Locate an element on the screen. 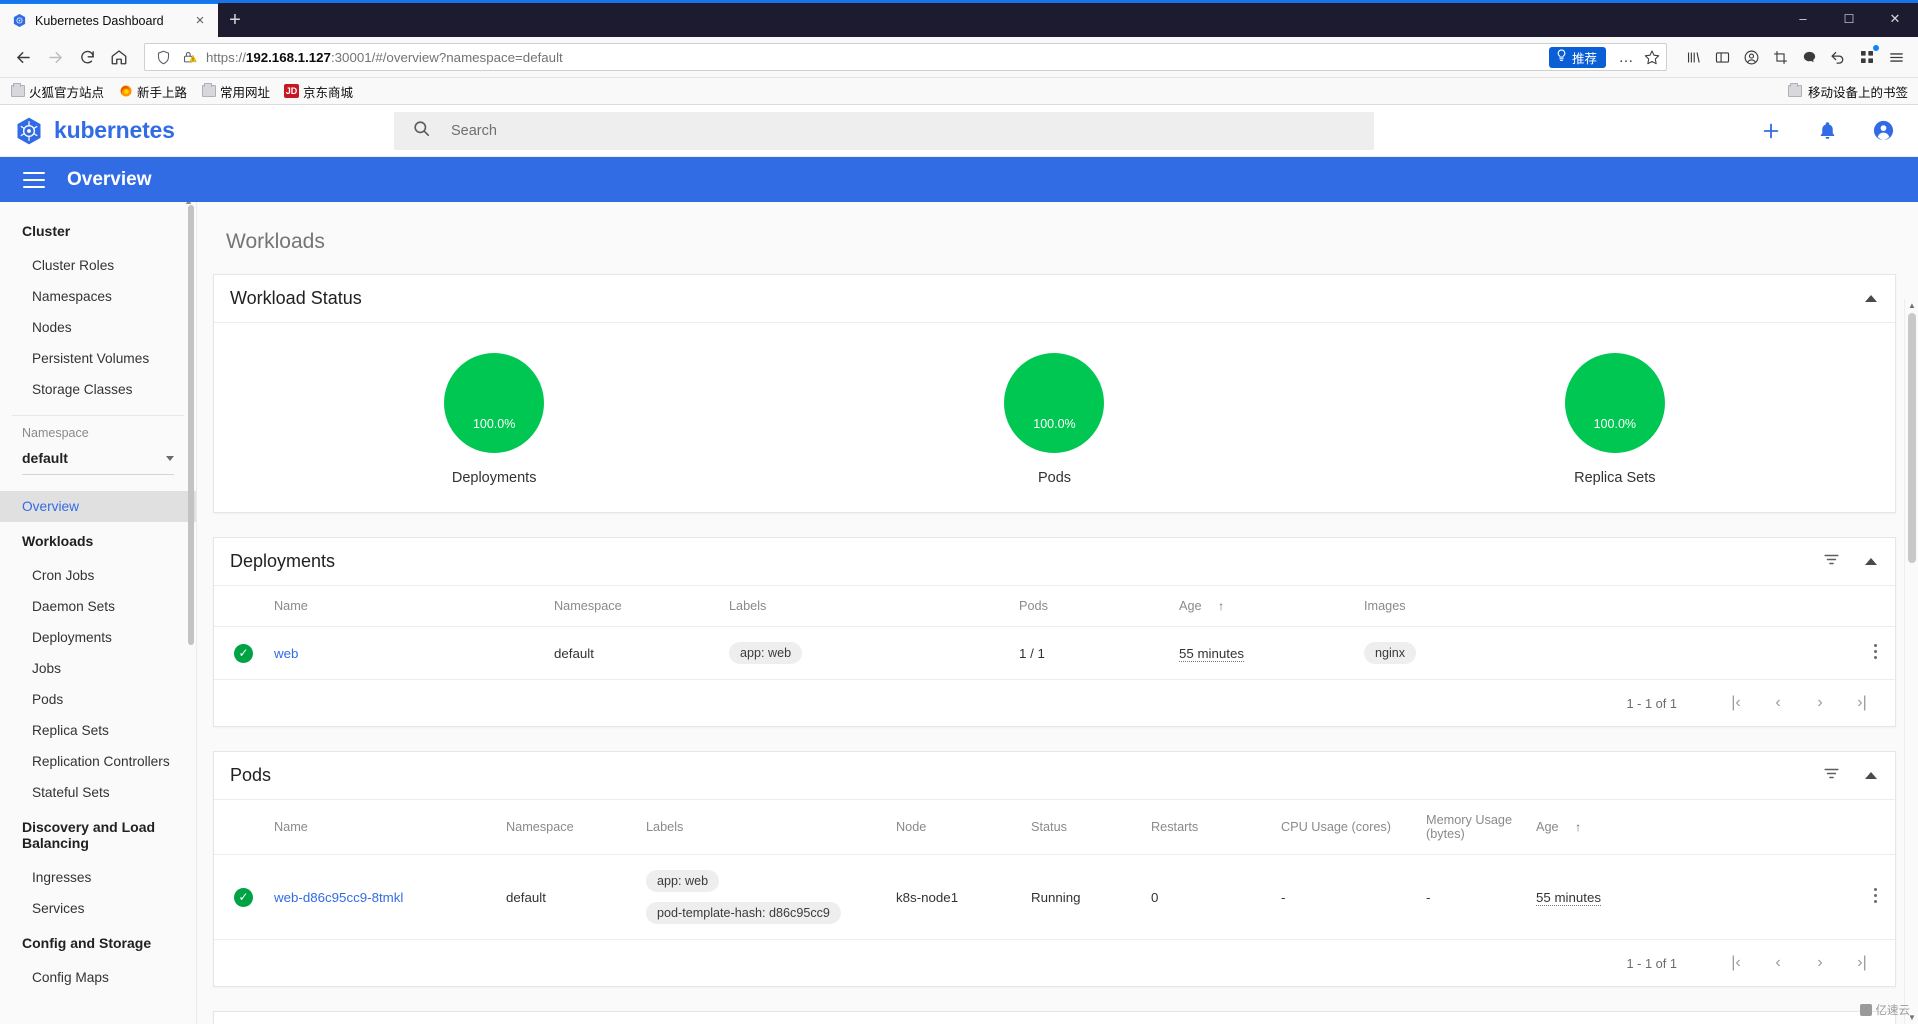 This screenshot has width=1918, height=1024. home-icon is located at coordinates (119, 57).